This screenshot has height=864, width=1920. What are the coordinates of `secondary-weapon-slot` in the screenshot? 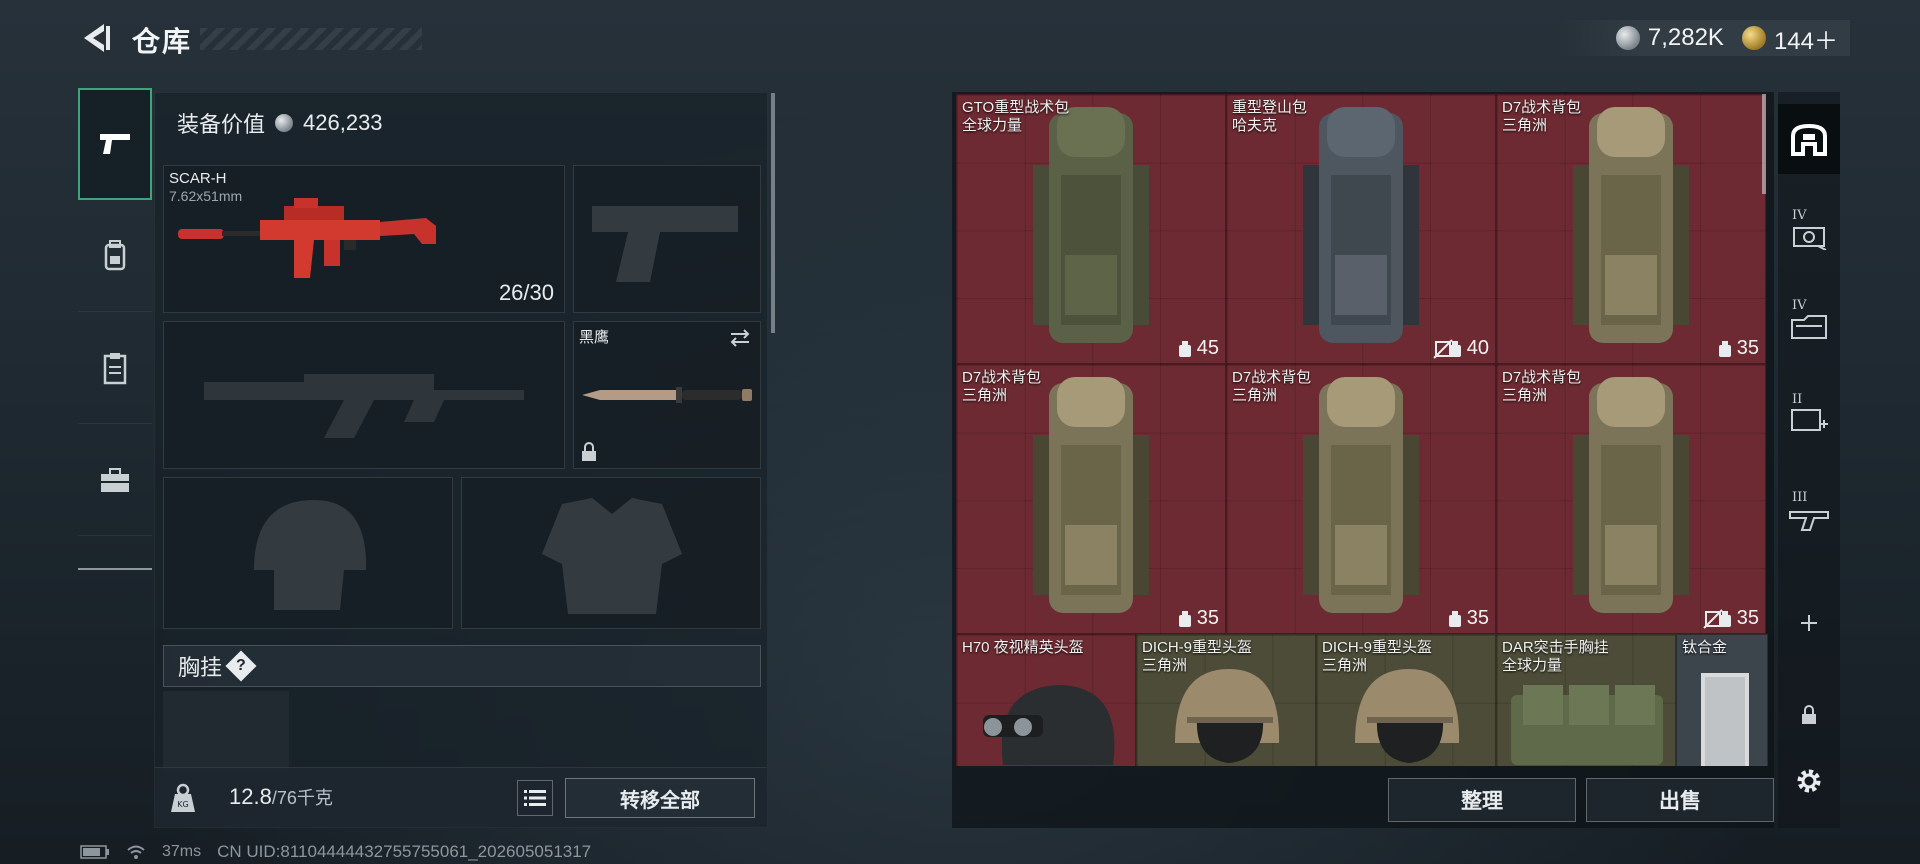 It's located at (364, 395).